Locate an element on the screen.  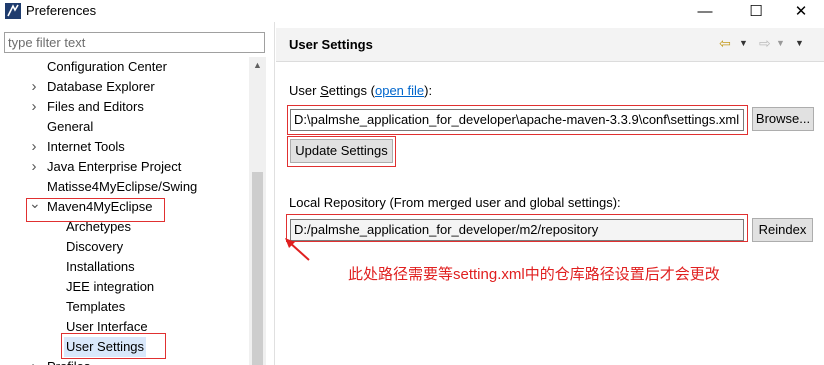
tree-item-label: Database Explorer is located at coordinates (101, 86).